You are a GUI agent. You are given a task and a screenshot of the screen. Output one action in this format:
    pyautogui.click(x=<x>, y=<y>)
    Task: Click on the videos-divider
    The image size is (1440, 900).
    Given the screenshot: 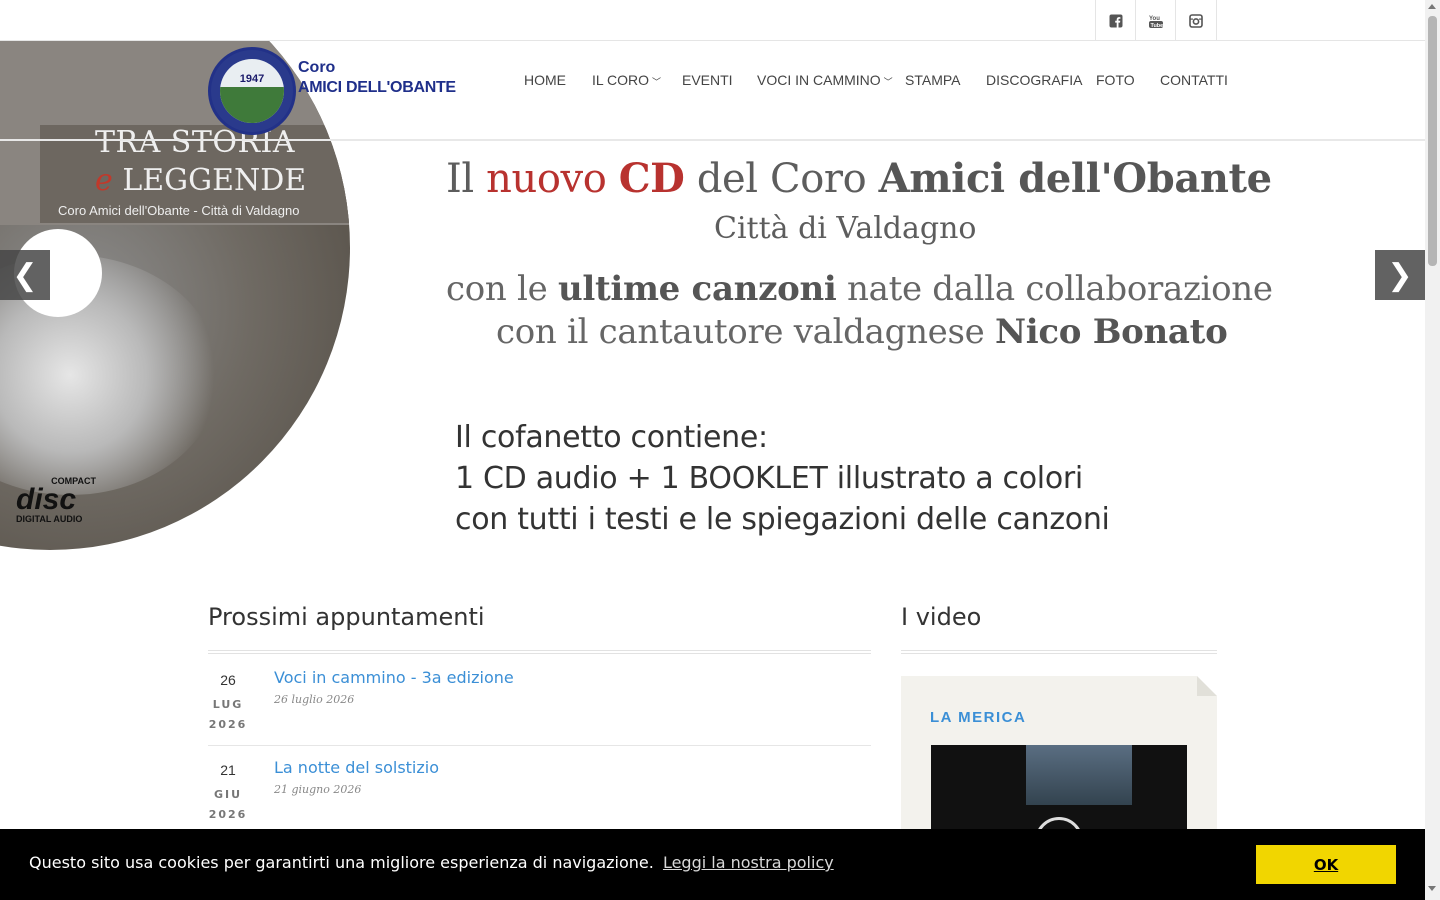 What is the action you would take?
    pyautogui.click(x=1059, y=652)
    